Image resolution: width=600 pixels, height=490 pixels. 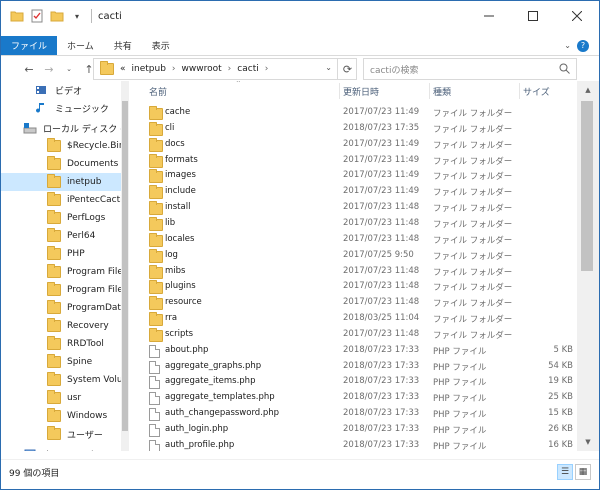 What do you see at coordinates (80, 45) in the screenshot?
I see `tab-home: ホーム` at bounding box center [80, 45].